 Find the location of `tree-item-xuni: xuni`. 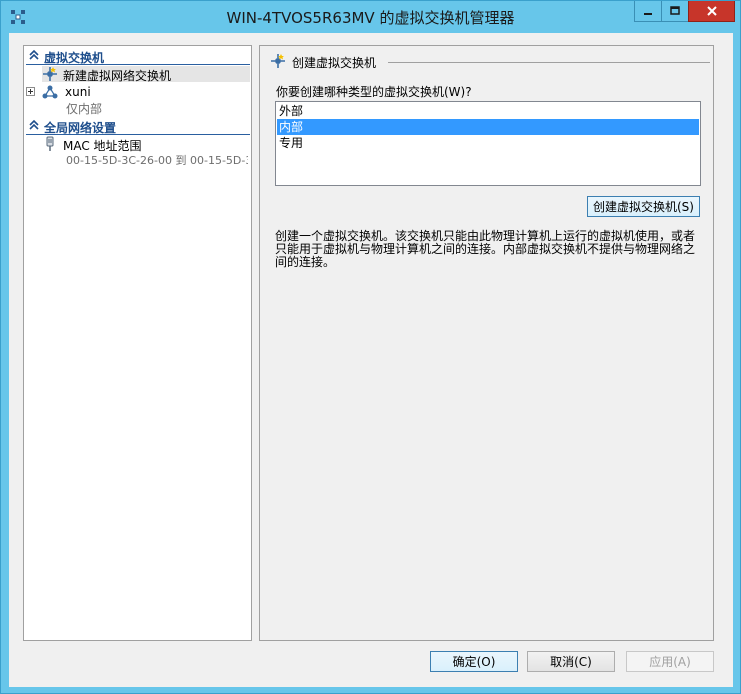

tree-item-xuni: xuni is located at coordinates (138, 92).